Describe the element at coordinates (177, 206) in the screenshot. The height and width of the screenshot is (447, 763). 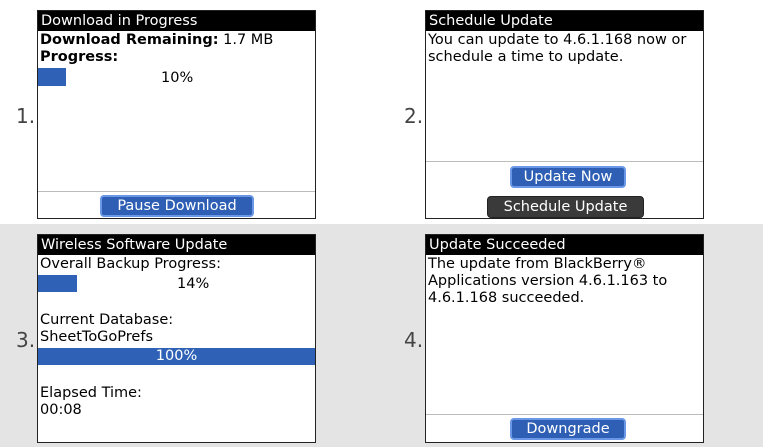
I see `pause-download-button: Pause Download` at that location.